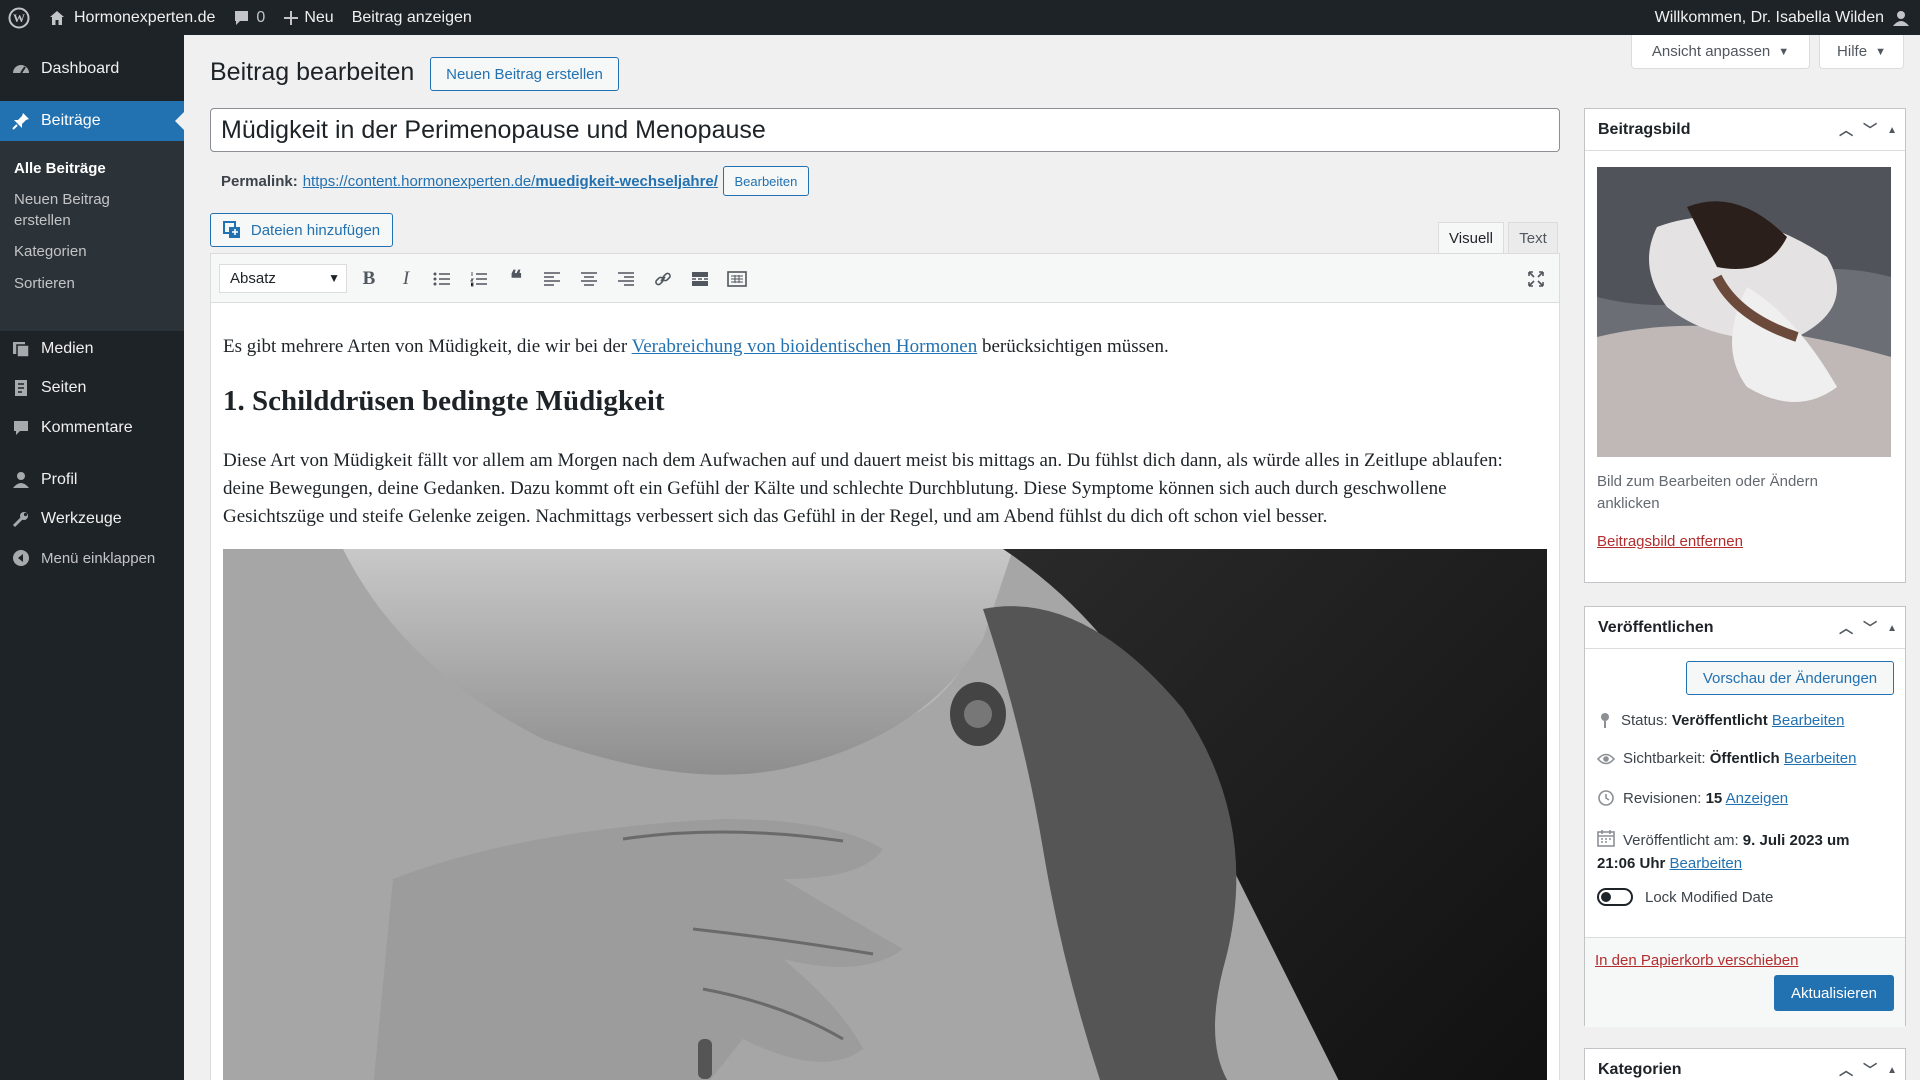 Image resolution: width=1920 pixels, height=1080 pixels. What do you see at coordinates (1808, 720) in the screenshot?
I see `status-edit-link: Bearbeiten` at bounding box center [1808, 720].